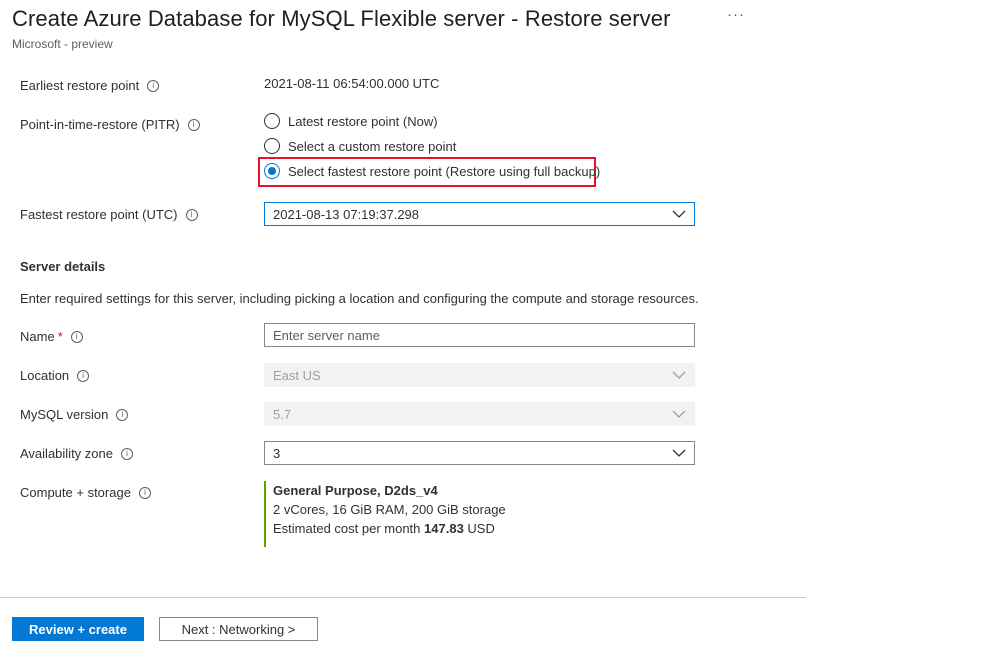 The height and width of the screenshot is (651, 999). Describe the element at coordinates (736, 14) in the screenshot. I see `more-options-icon: ···` at that location.